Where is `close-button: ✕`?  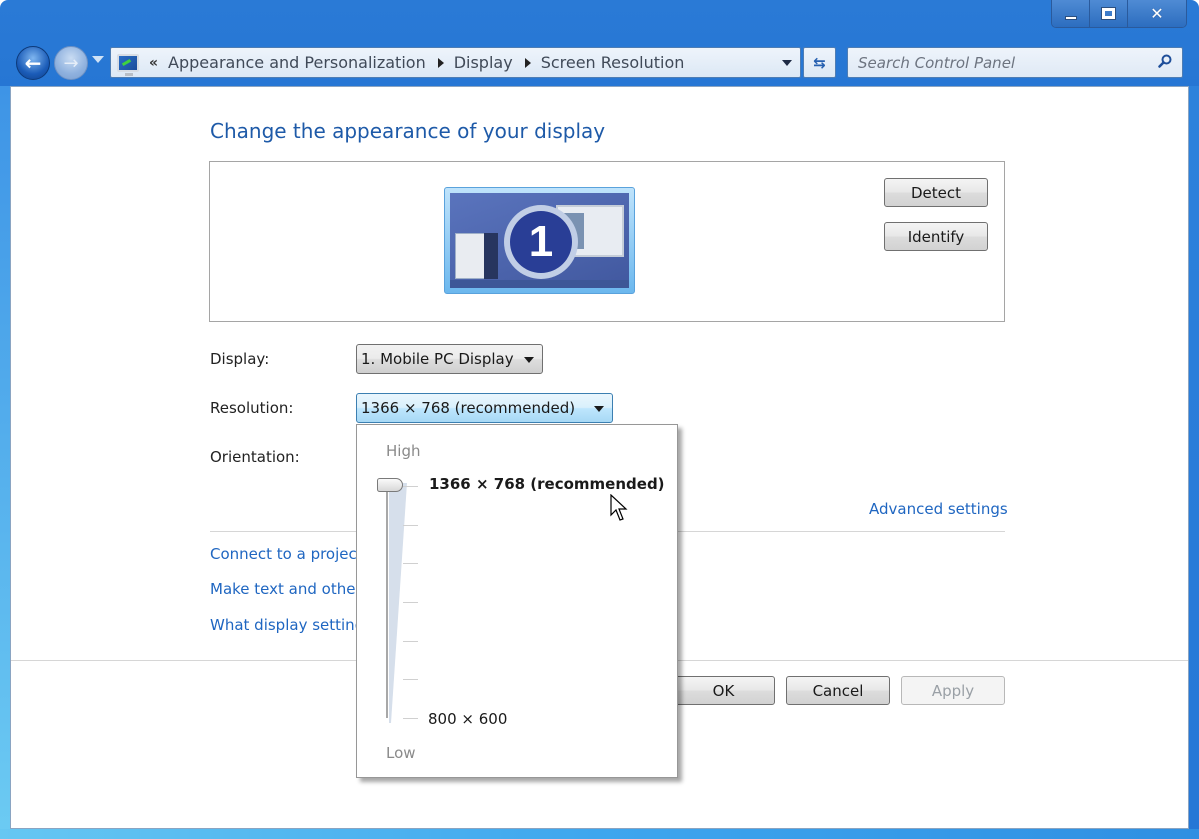
close-button: ✕ is located at coordinates (1157, 13).